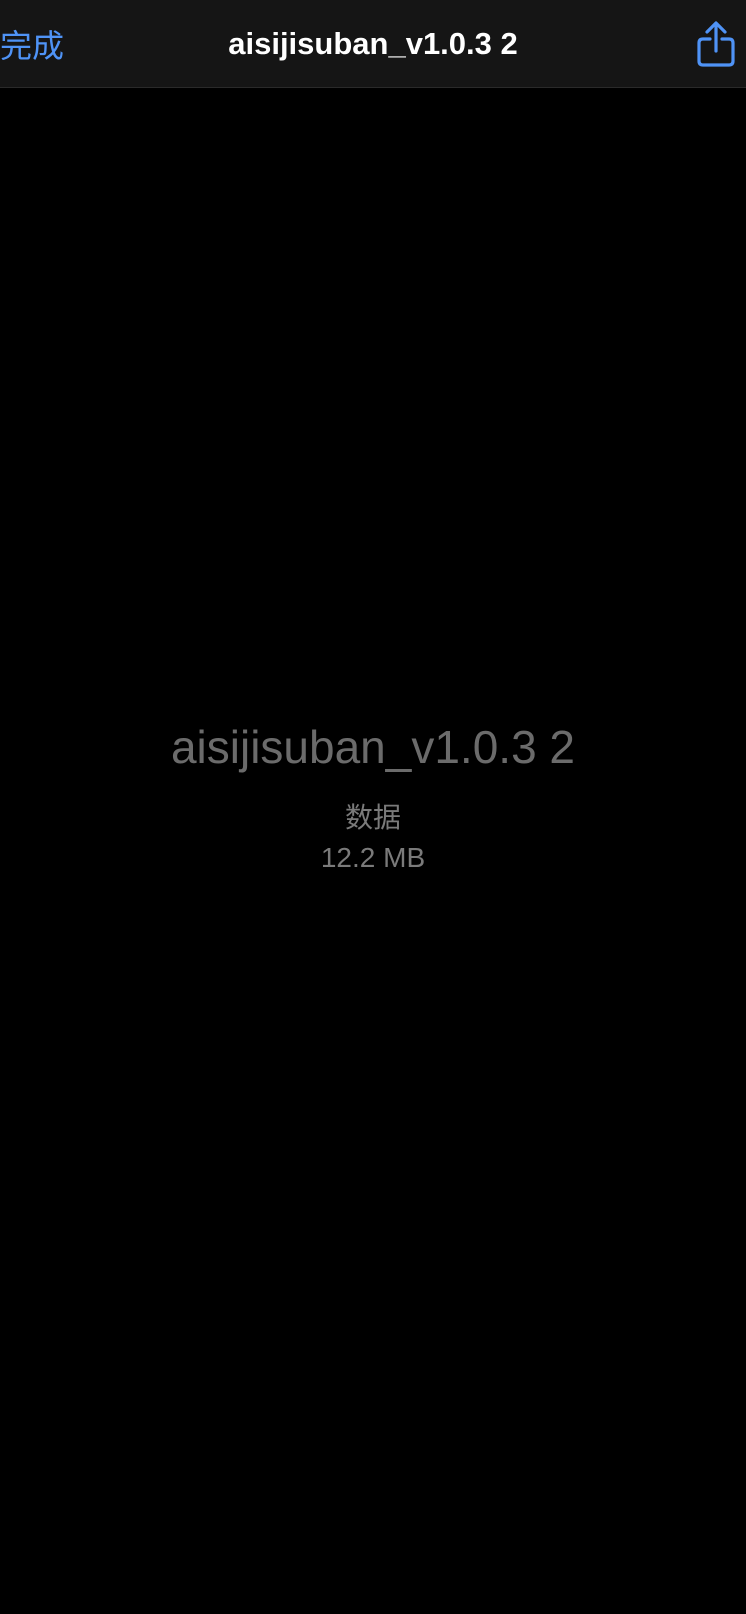 This screenshot has width=746, height=1614. I want to click on navigation-bar: 完成 aisijisuban_v1.0.3 2, so click(373, 44).